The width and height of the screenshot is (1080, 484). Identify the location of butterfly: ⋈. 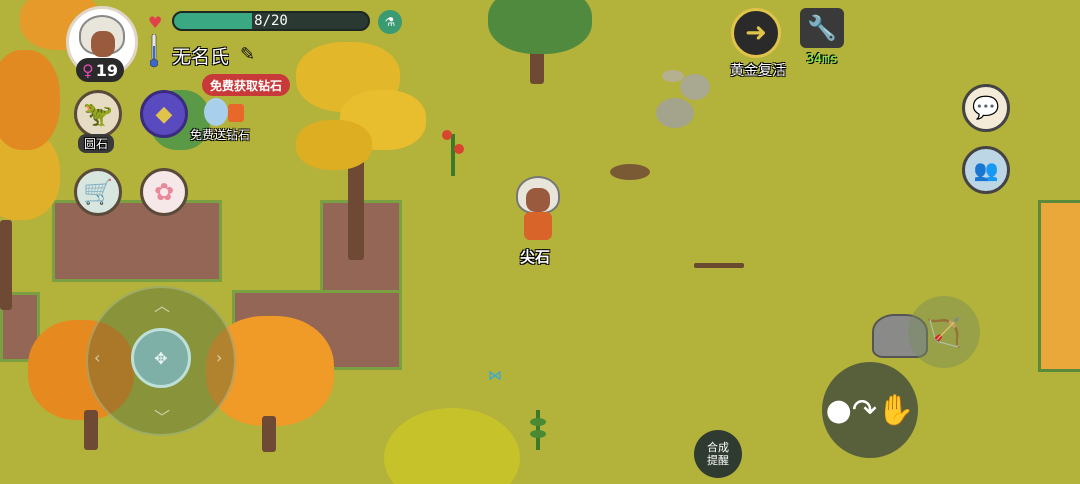
(495, 376).